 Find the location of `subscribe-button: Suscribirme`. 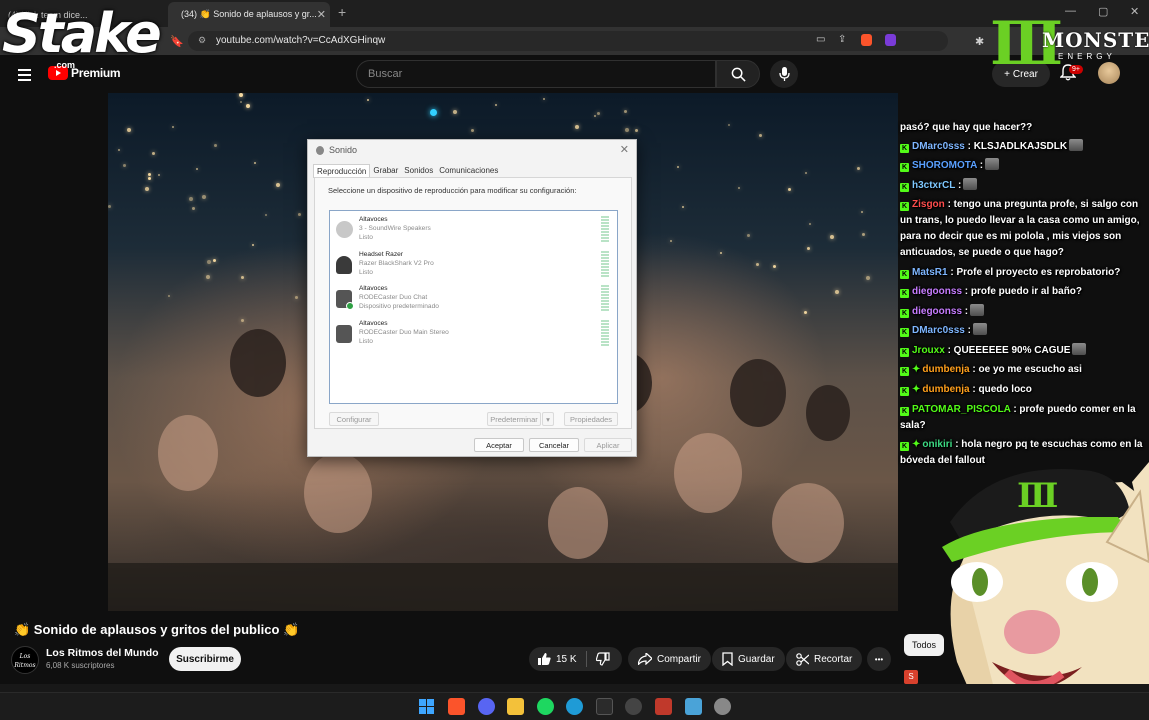

subscribe-button: Suscribirme is located at coordinates (205, 659).